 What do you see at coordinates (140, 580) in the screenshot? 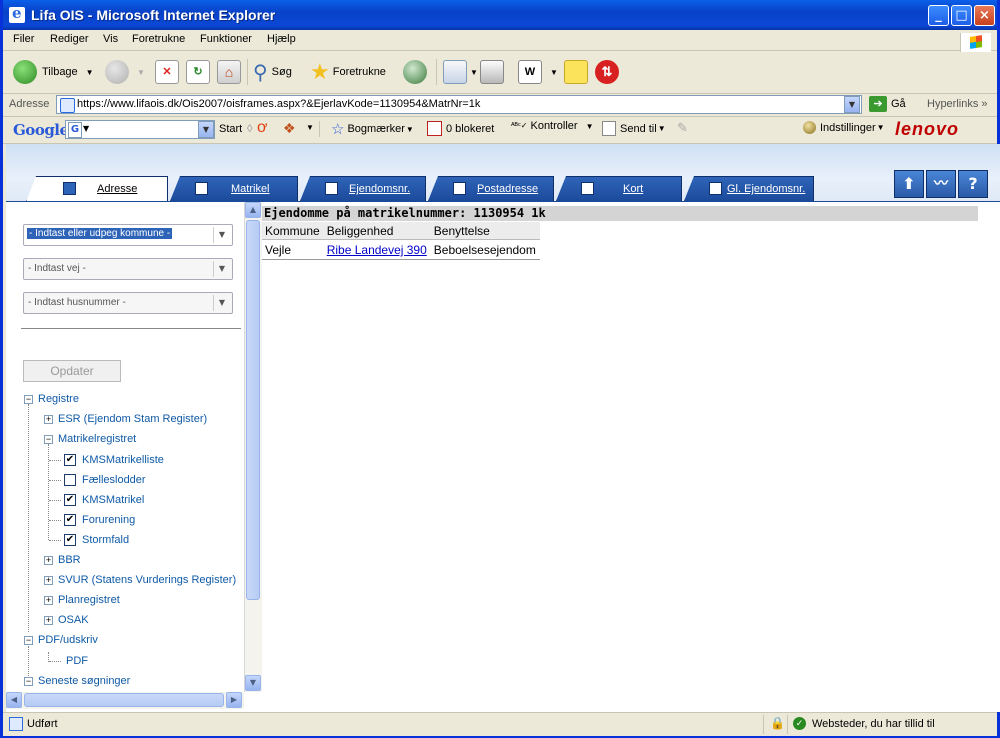
I see `tree-item-svur: + SVUR (Statens Vurderings Register)` at bounding box center [140, 580].